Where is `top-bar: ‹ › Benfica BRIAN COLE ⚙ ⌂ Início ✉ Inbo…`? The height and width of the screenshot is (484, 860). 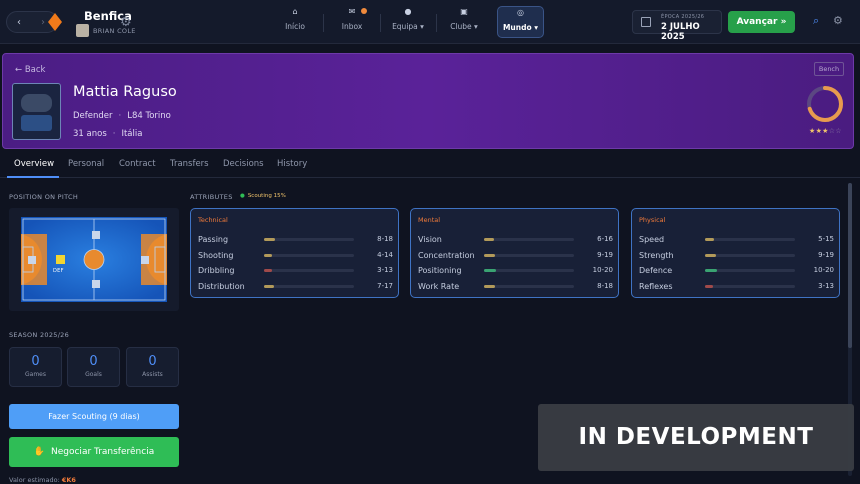 top-bar: ‹ › Benfica BRIAN COLE ⚙ ⌂ Início ✉ Inbo… is located at coordinates (430, 22).